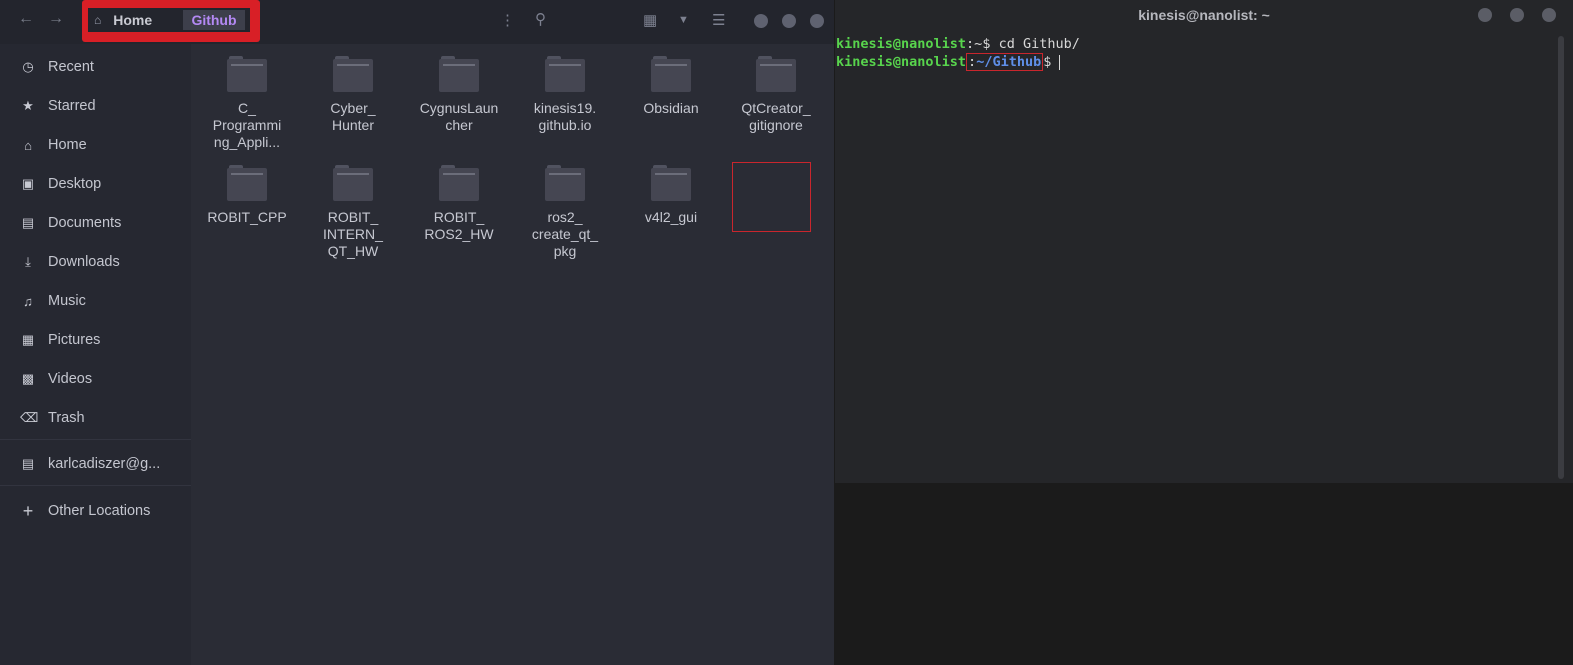  I want to click on terminal-title: kinesis@nanolist: ~, so click(1204, 15).